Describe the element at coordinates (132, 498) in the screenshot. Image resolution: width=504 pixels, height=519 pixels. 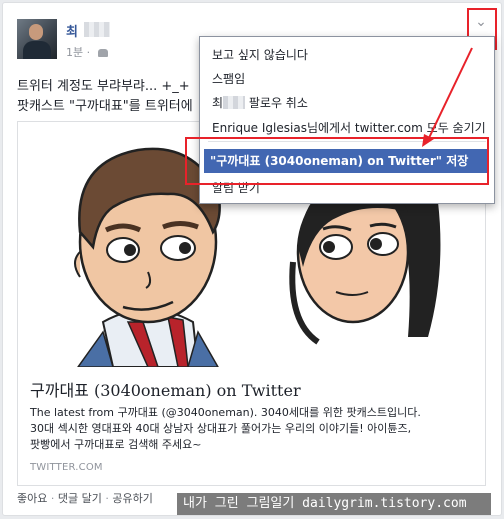
I see `share-button: 공유하기` at that location.